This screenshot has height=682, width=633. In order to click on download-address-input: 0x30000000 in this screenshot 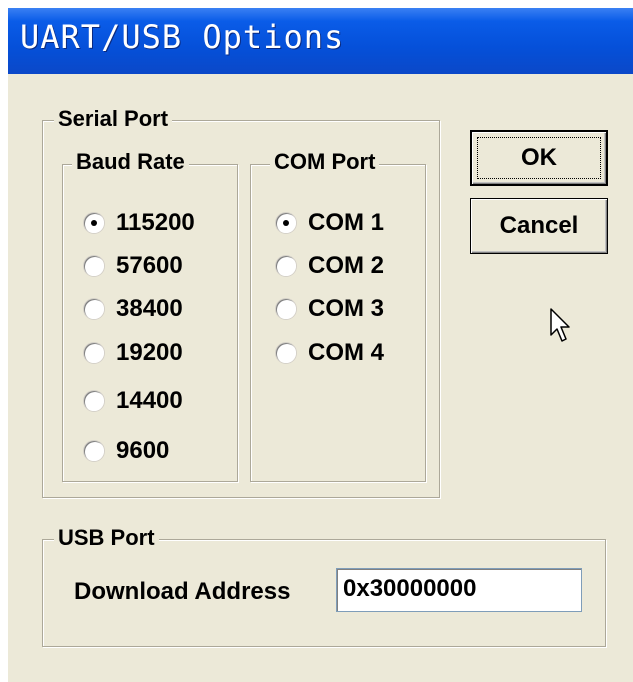, I will do `click(459, 590)`.